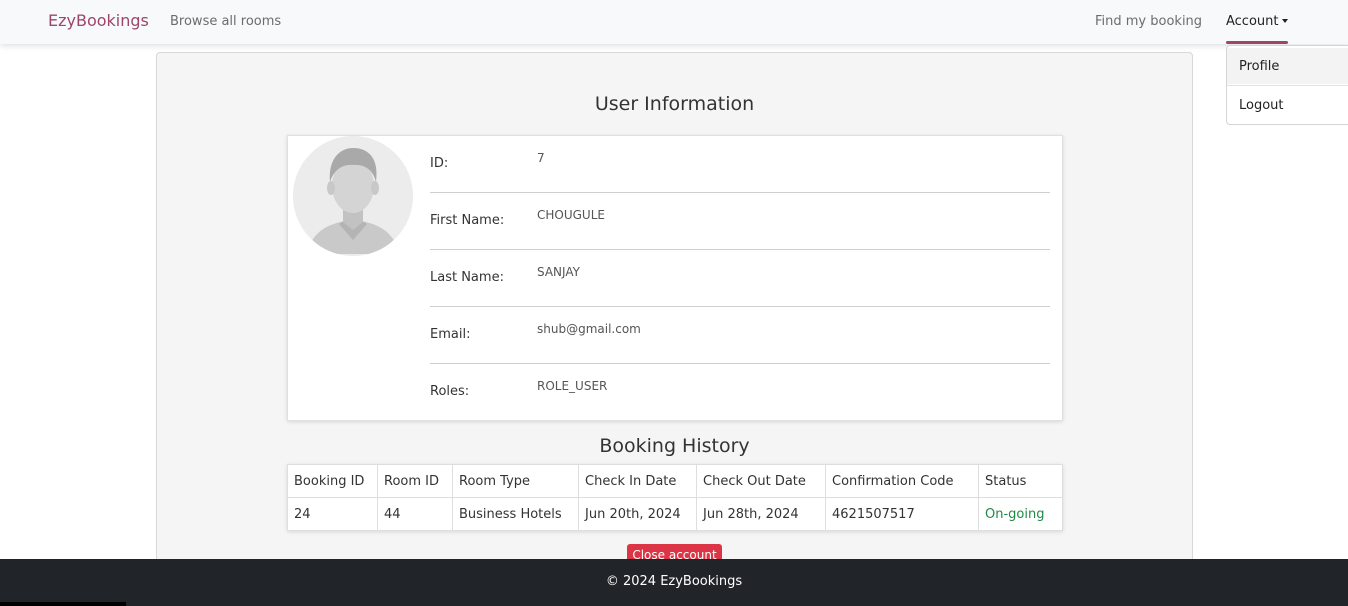  What do you see at coordinates (98, 20) in the screenshot?
I see `brand-link: EzyBookings` at bounding box center [98, 20].